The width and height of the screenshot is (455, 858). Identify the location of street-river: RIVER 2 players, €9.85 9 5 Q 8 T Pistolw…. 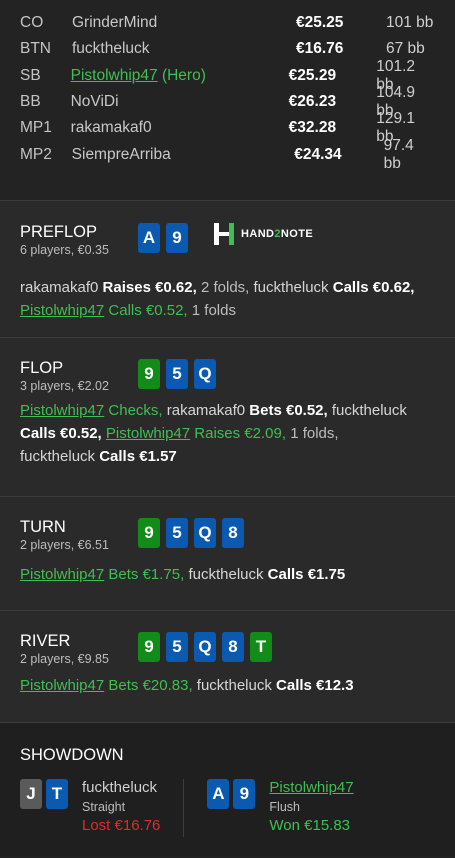
(227, 667).